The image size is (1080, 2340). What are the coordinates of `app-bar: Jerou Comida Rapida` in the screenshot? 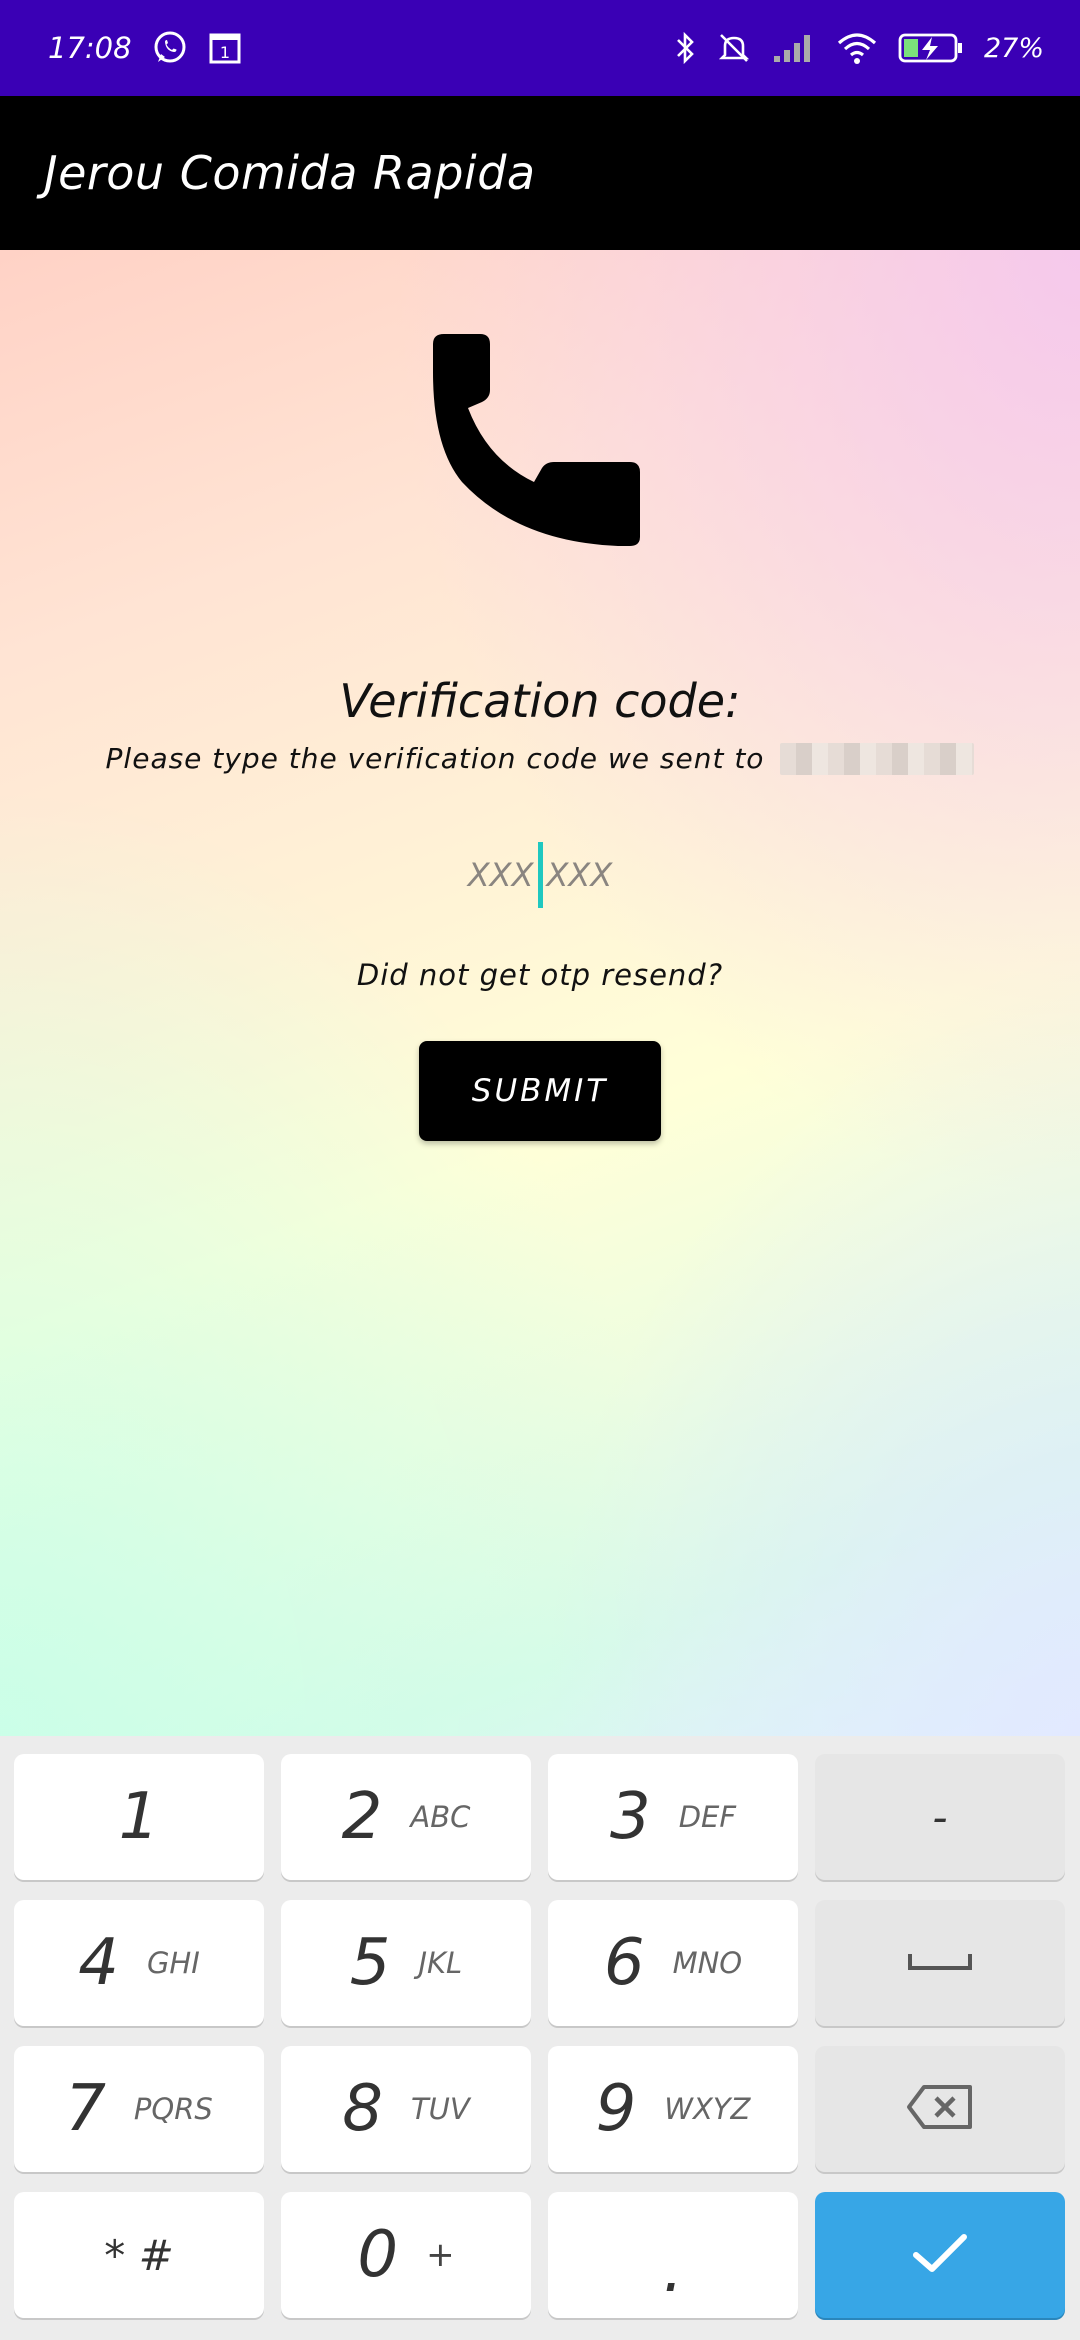 It's located at (540, 173).